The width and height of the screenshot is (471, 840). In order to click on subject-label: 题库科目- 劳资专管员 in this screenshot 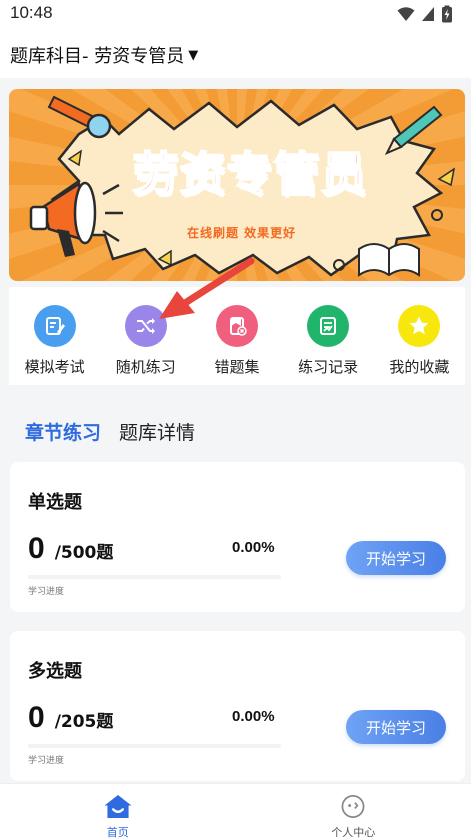, I will do `click(97, 56)`.